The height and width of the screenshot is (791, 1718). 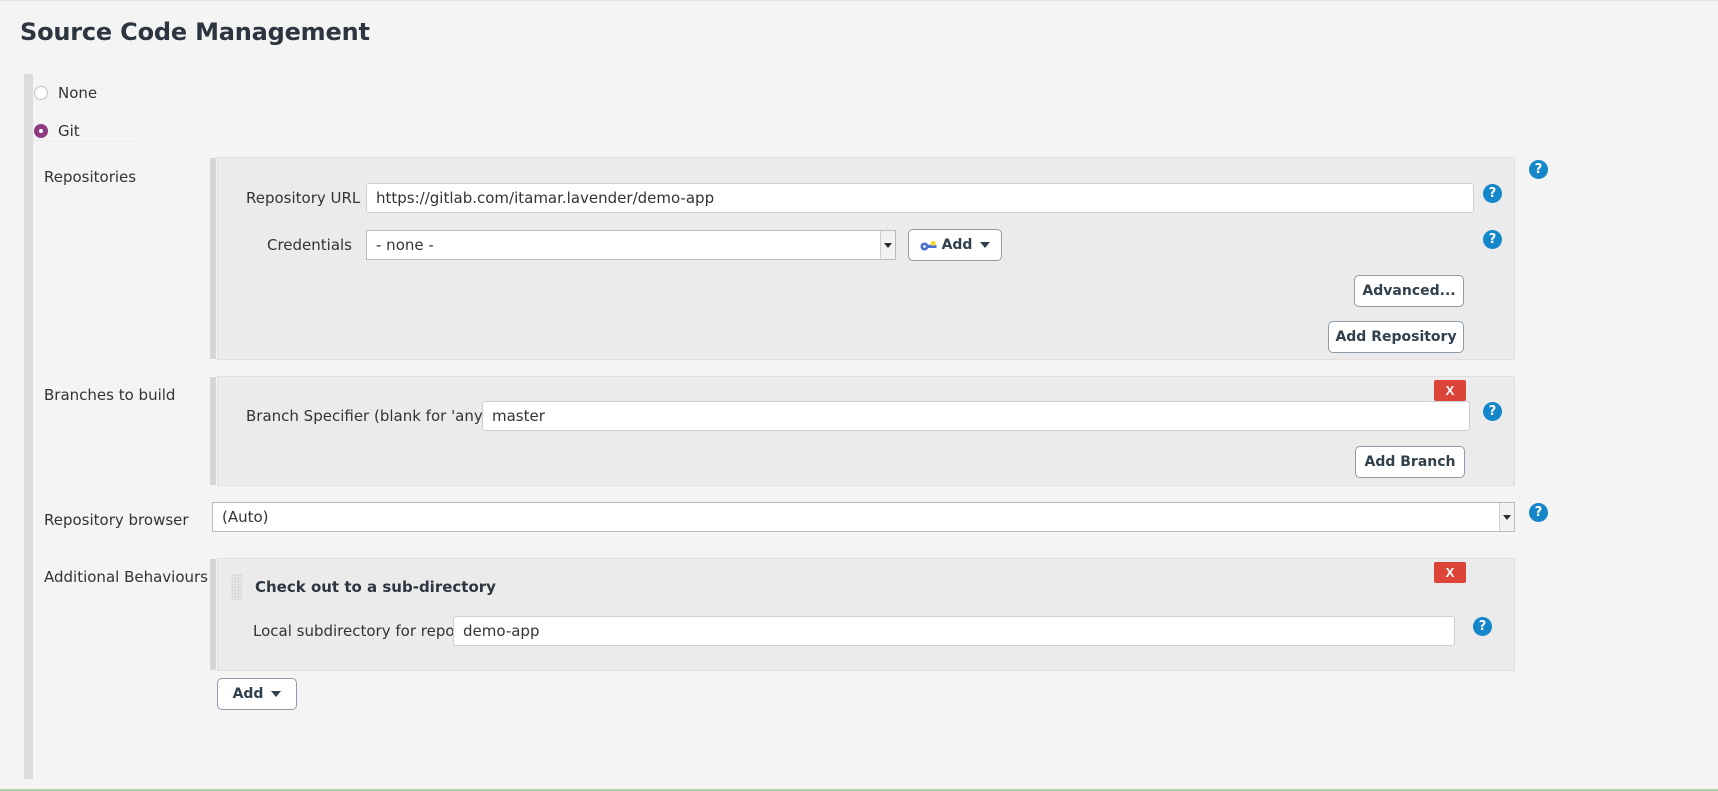 What do you see at coordinates (631, 245) in the screenshot?
I see `credentials-select: - none -` at bounding box center [631, 245].